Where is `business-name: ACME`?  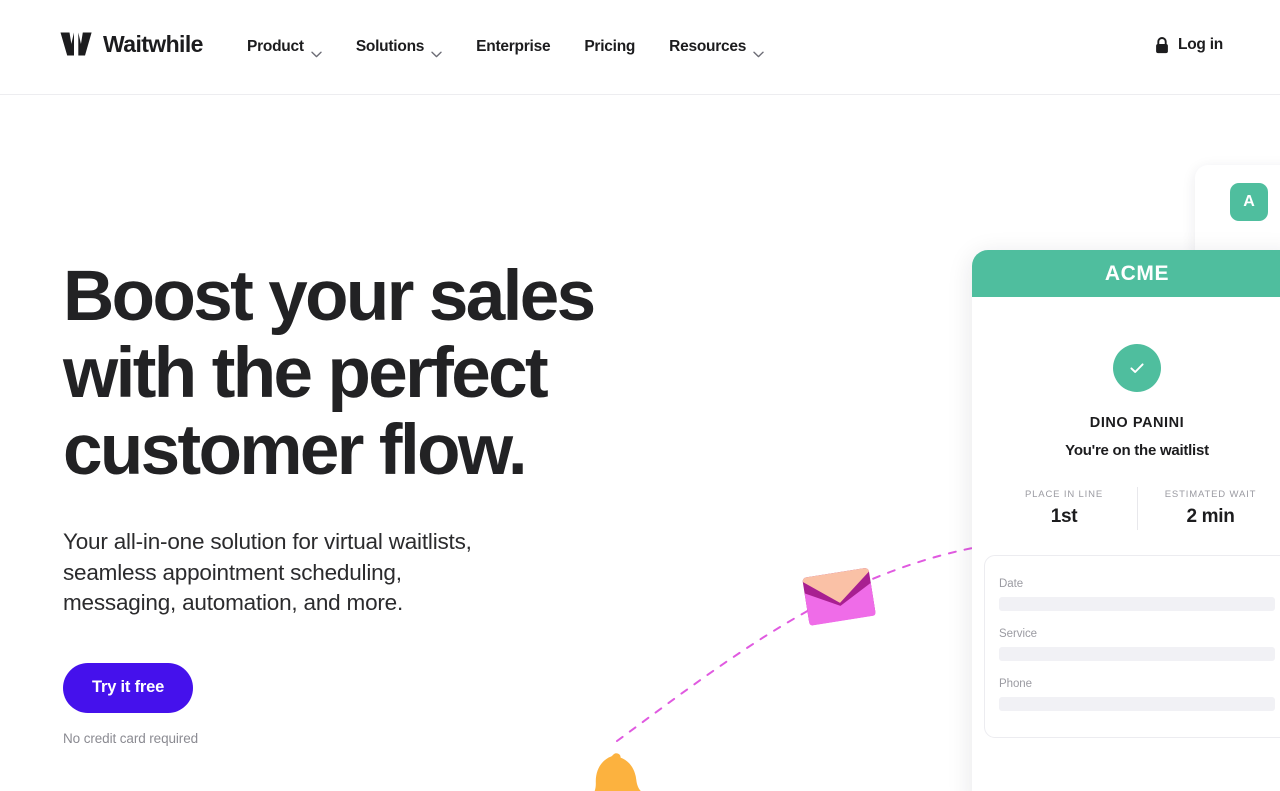
business-name: ACME is located at coordinates (1137, 273).